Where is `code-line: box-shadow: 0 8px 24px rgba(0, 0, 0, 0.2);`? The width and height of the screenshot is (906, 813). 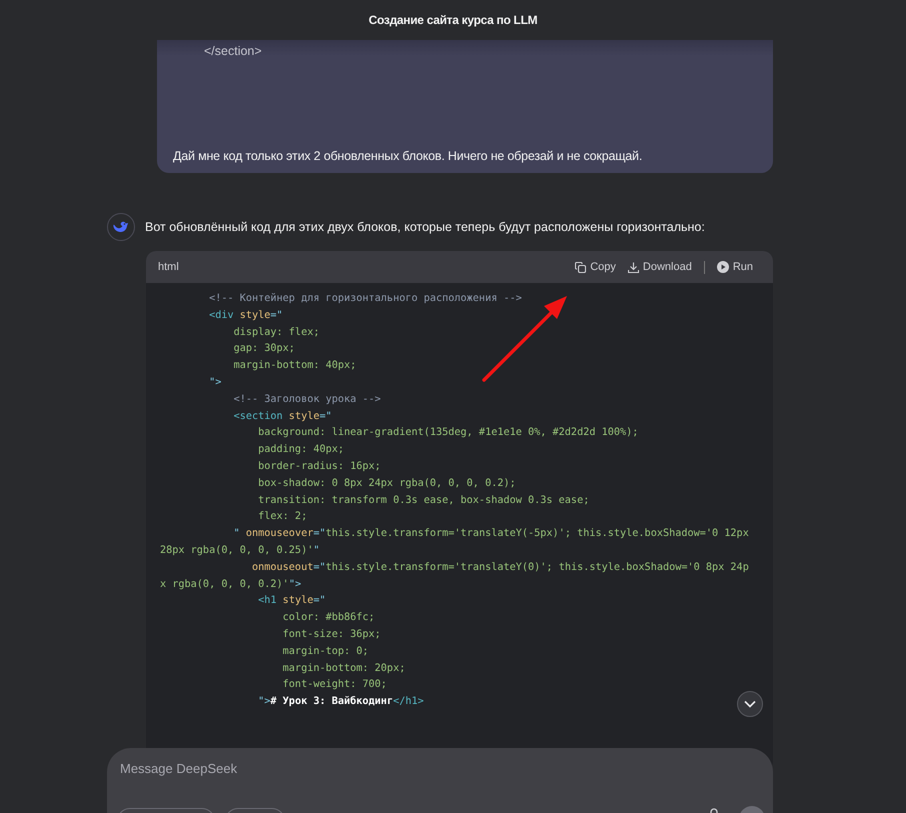 code-line: box-shadow: 0 8px 24px rgba(0, 0, 0, 0.2); is located at coordinates (386, 483).